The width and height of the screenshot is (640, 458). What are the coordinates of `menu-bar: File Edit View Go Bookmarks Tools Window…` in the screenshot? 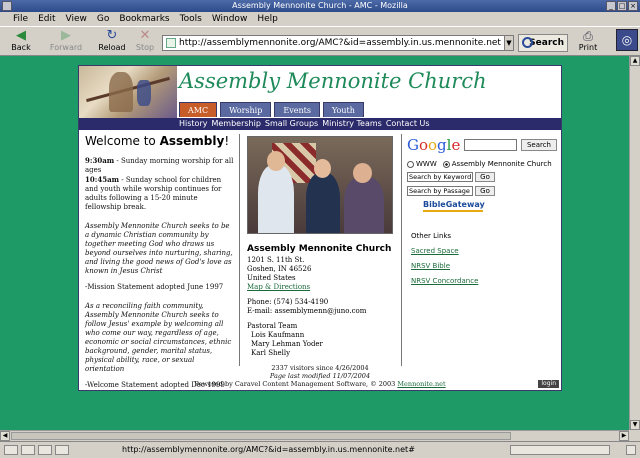 It's located at (320, 19).